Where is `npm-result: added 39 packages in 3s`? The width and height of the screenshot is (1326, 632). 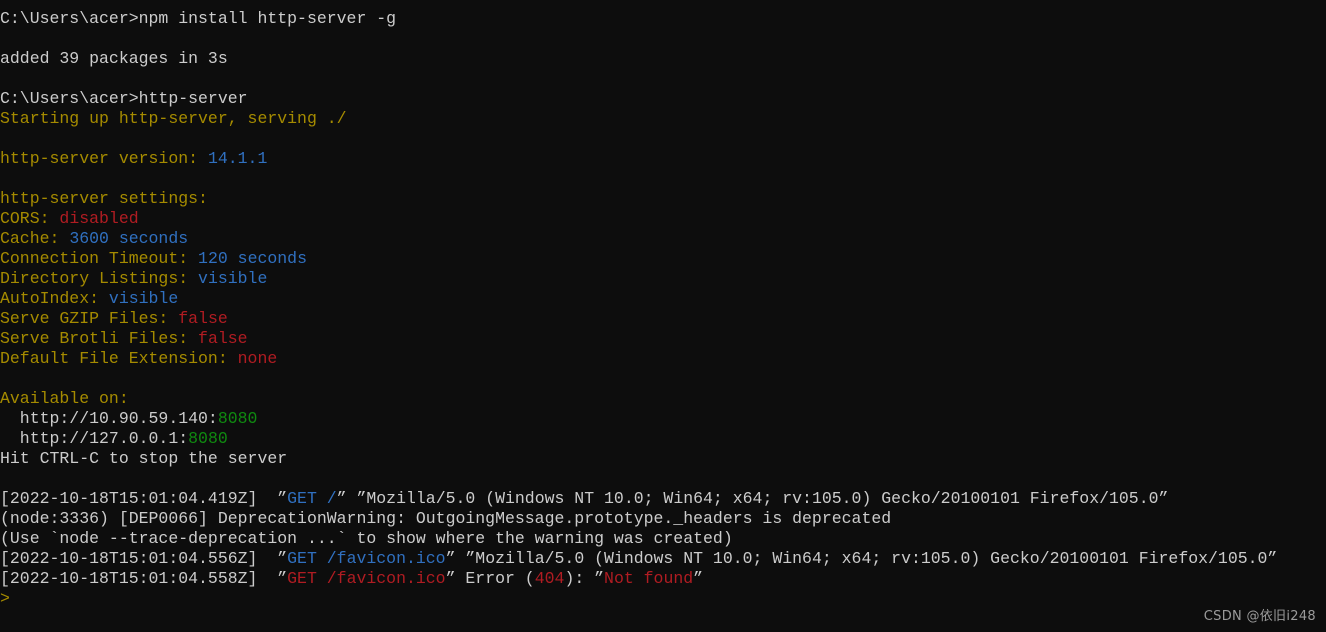 npm-result: added 39 packages in 3s is located at coordinates (663, 59).